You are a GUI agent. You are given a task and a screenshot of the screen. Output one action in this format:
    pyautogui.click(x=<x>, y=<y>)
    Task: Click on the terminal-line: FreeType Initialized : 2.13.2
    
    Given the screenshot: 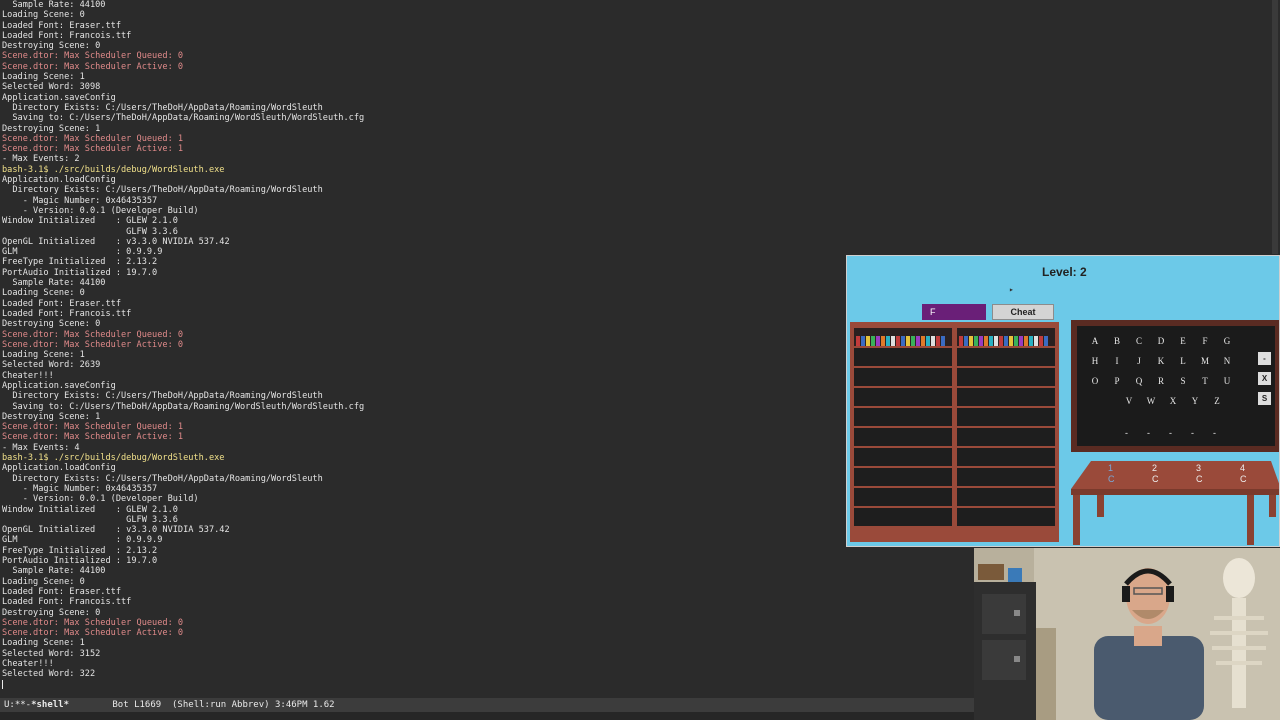 What is the action you would take?
    pyautogui.click(x=80, y=262)
    